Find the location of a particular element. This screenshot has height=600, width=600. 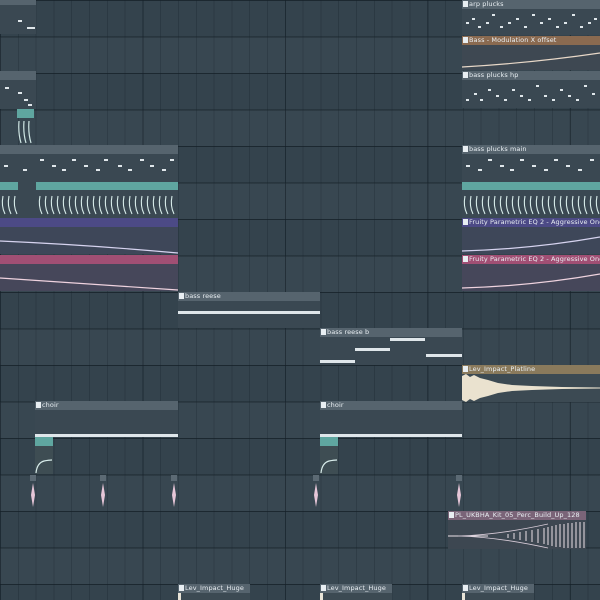

pattern-clip-bass-reese-b: bass reese b is located at coordinates (391, 346).